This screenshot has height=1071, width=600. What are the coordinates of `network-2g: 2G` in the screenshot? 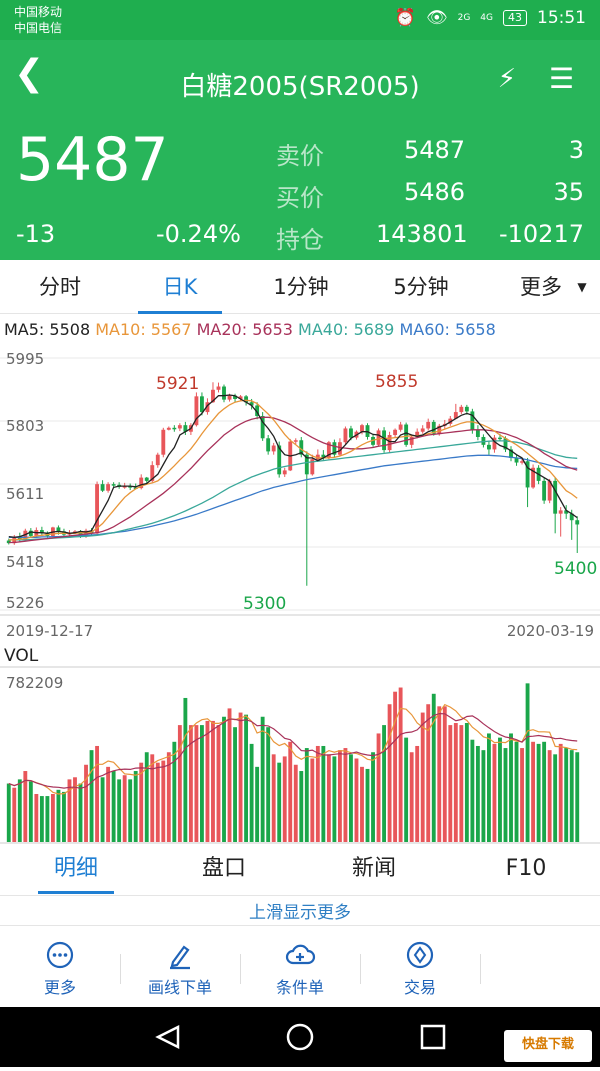 It's located at (464, 18).